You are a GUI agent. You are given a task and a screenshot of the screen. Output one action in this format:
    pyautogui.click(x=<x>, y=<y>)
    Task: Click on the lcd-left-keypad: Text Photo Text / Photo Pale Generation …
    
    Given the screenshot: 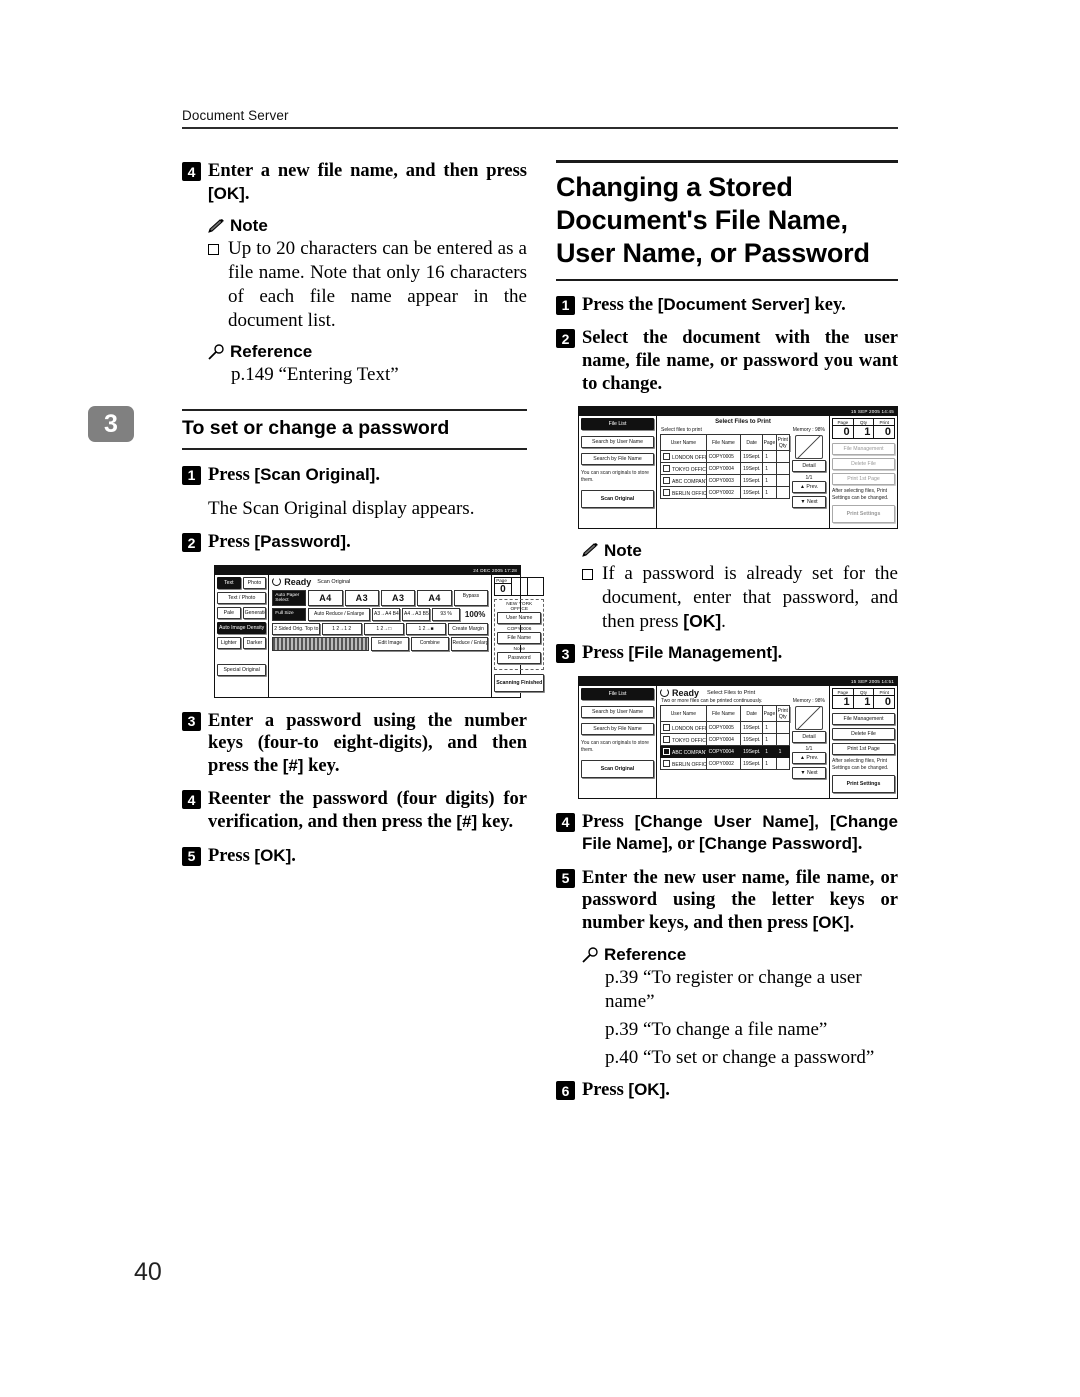 What is the action you would take?
    pyautogui.click(x=242, y=635)
    